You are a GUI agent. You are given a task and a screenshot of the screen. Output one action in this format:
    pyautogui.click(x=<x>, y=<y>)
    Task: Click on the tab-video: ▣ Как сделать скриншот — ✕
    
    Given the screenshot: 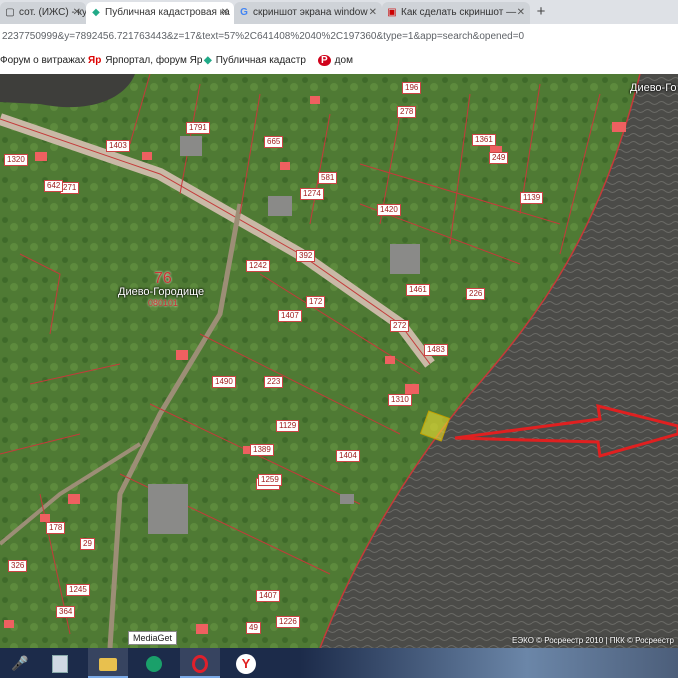 What is the action you would take?
    pyautogui.click(x=456, y=13)
    